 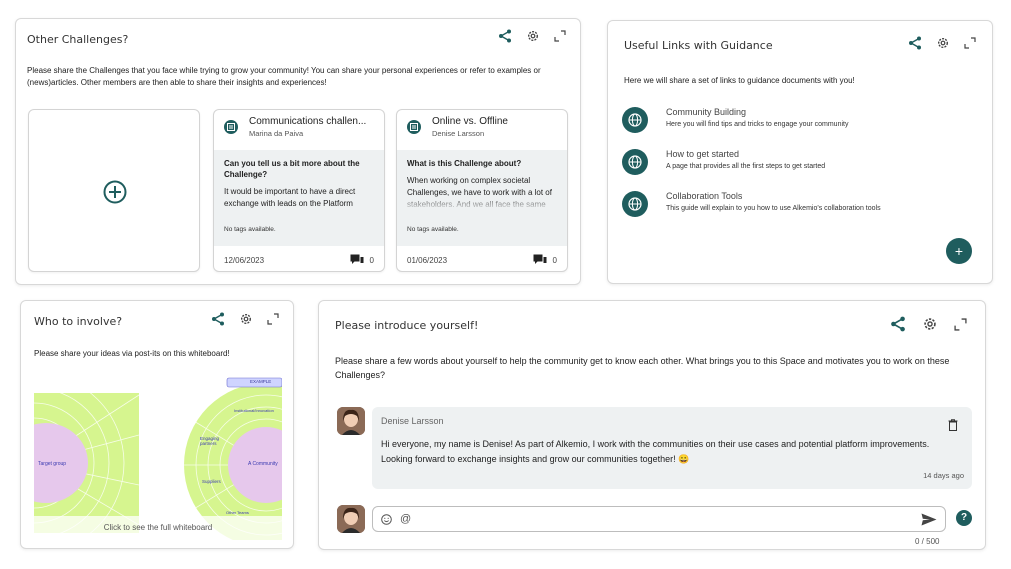 What do you see at coordinates (702, 154) in the screenshot?
I see `link-title: How to get started` at bounding box center [702, 154].